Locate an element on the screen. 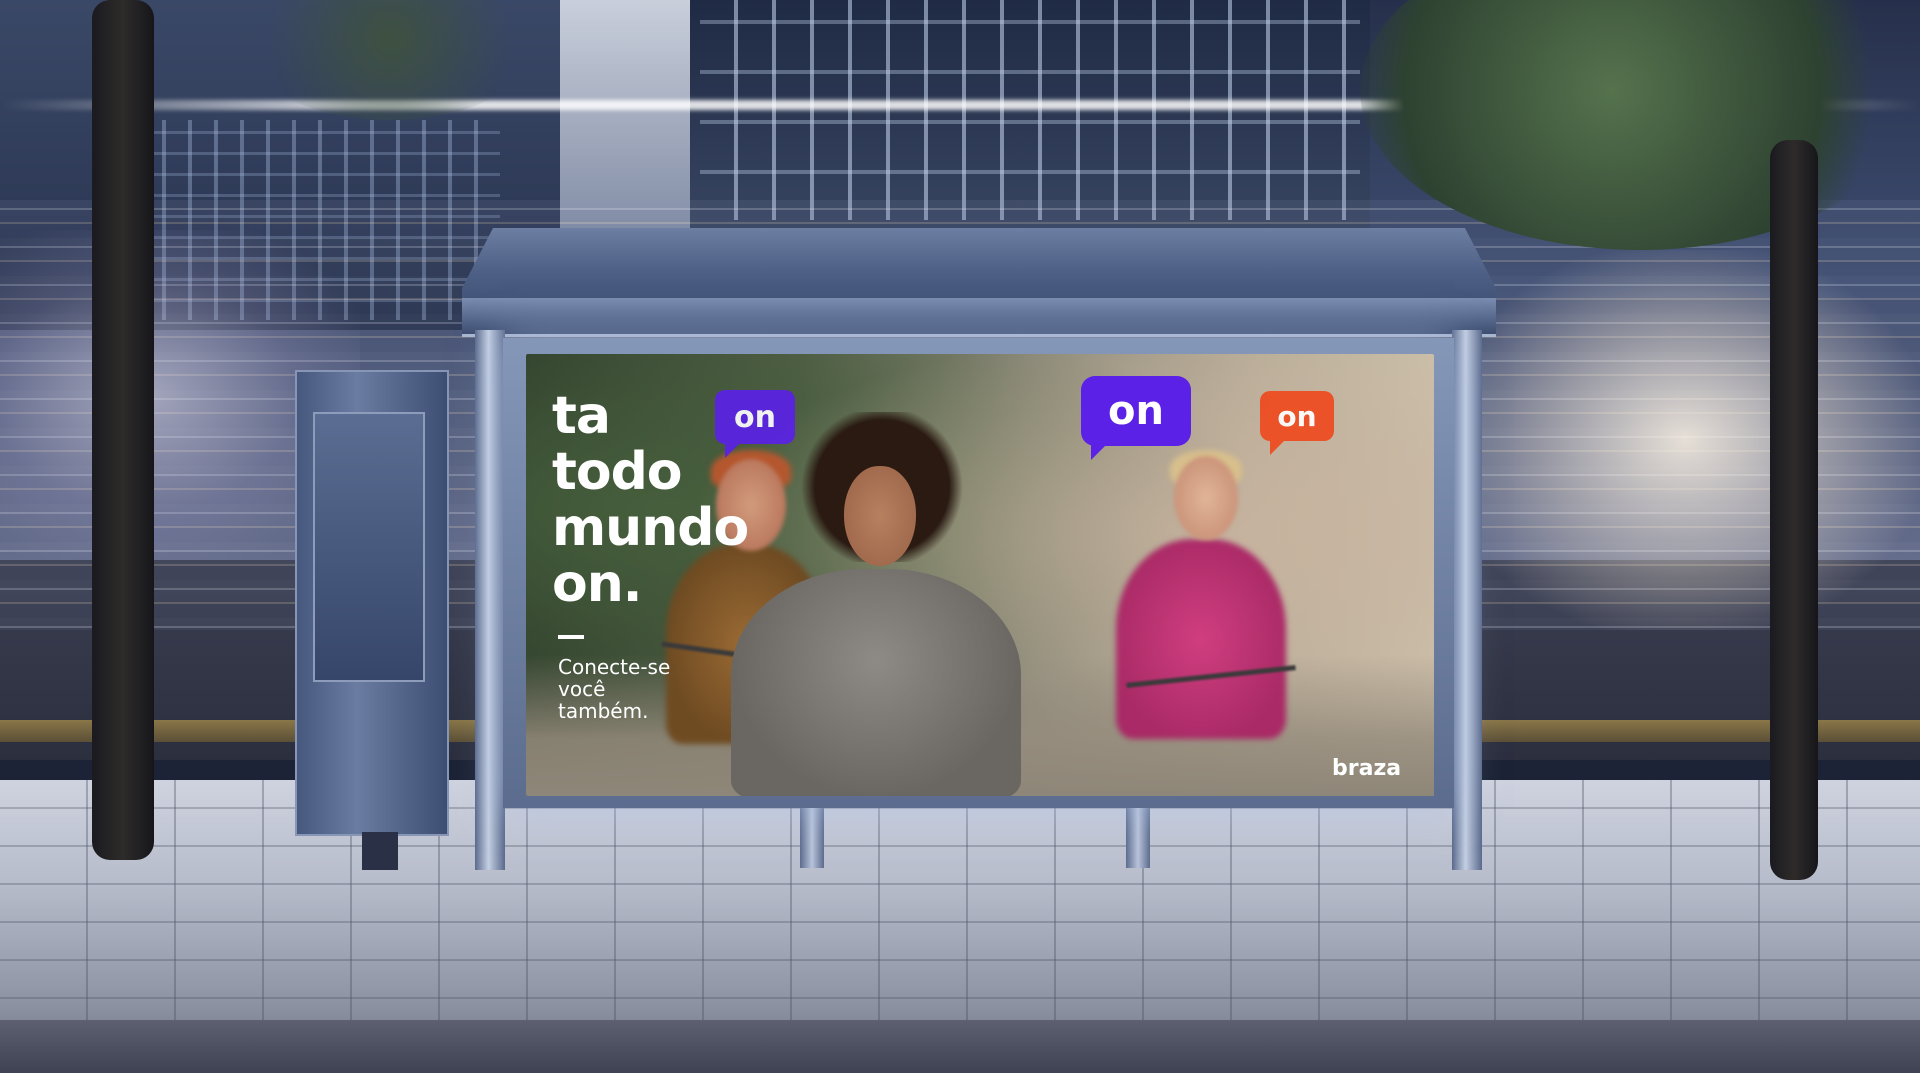 The width and height of the screenshot is (1920, 1073). speech-bubble-on-purple-small: on is located at coordinates (755, 424).